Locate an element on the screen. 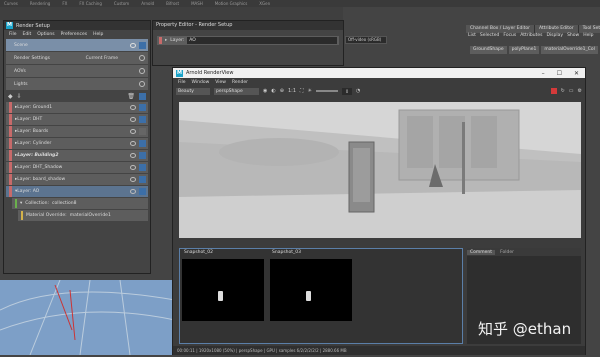 This screenshot has height=357, width=600. collection-row: ▾ Collection: collection8 is located at coordinates (80, 203).